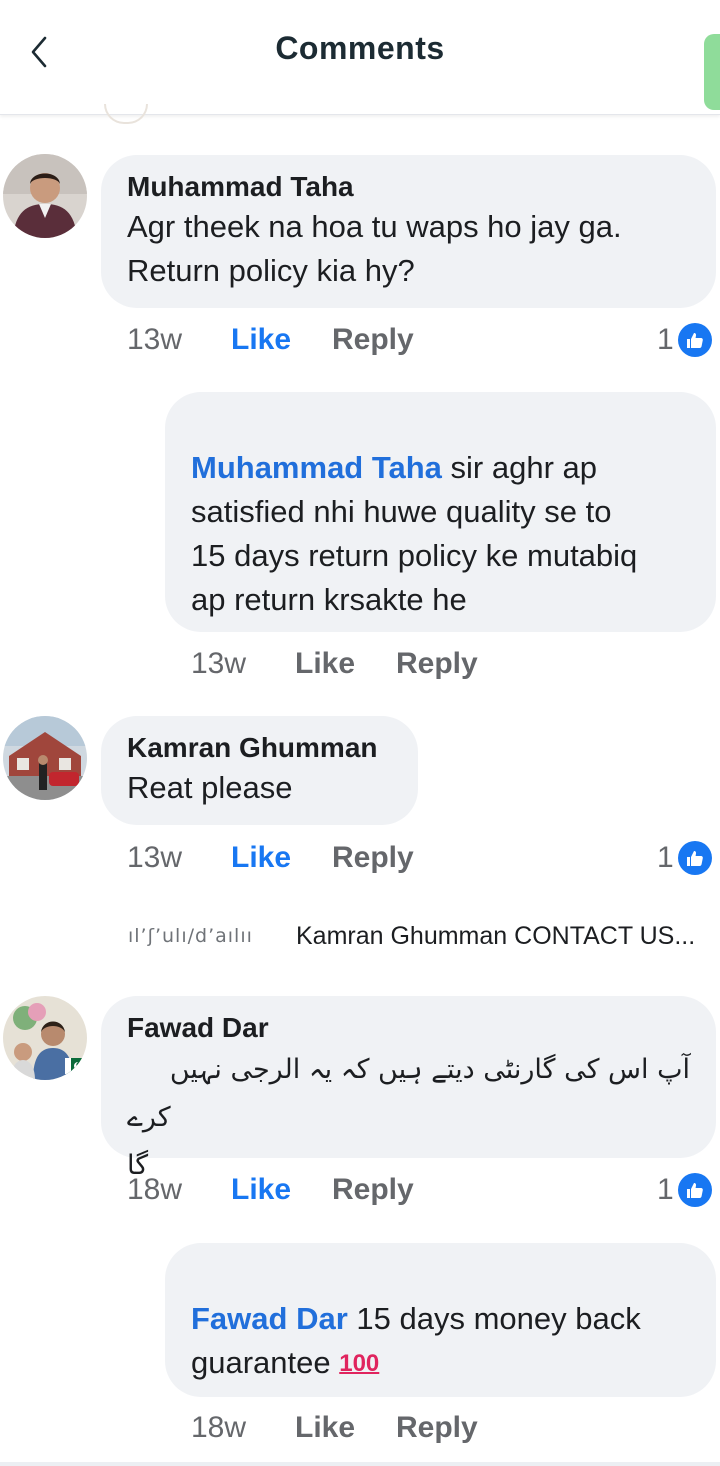  I want to click on mention-link: Fawad Dar, so click(269, 1318).